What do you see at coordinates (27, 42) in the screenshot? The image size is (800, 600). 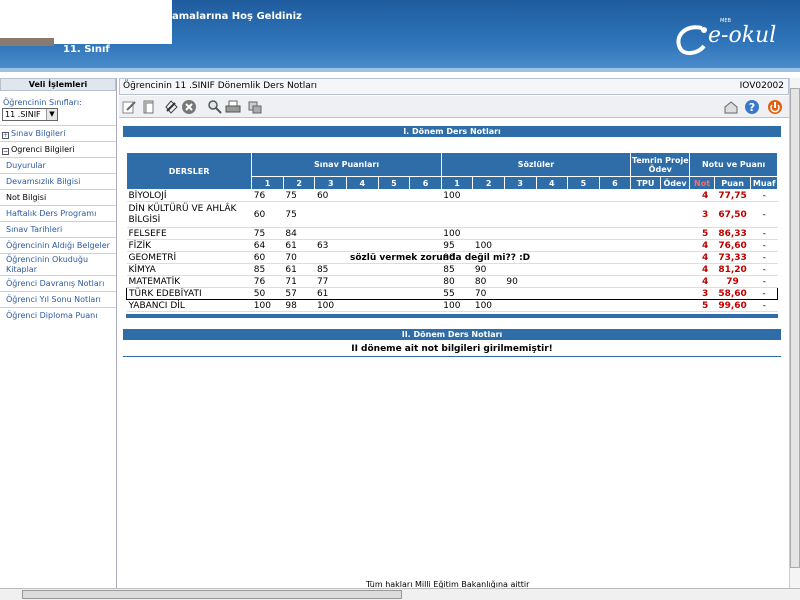 I see `student-photo` at bounding box center [27, 42].